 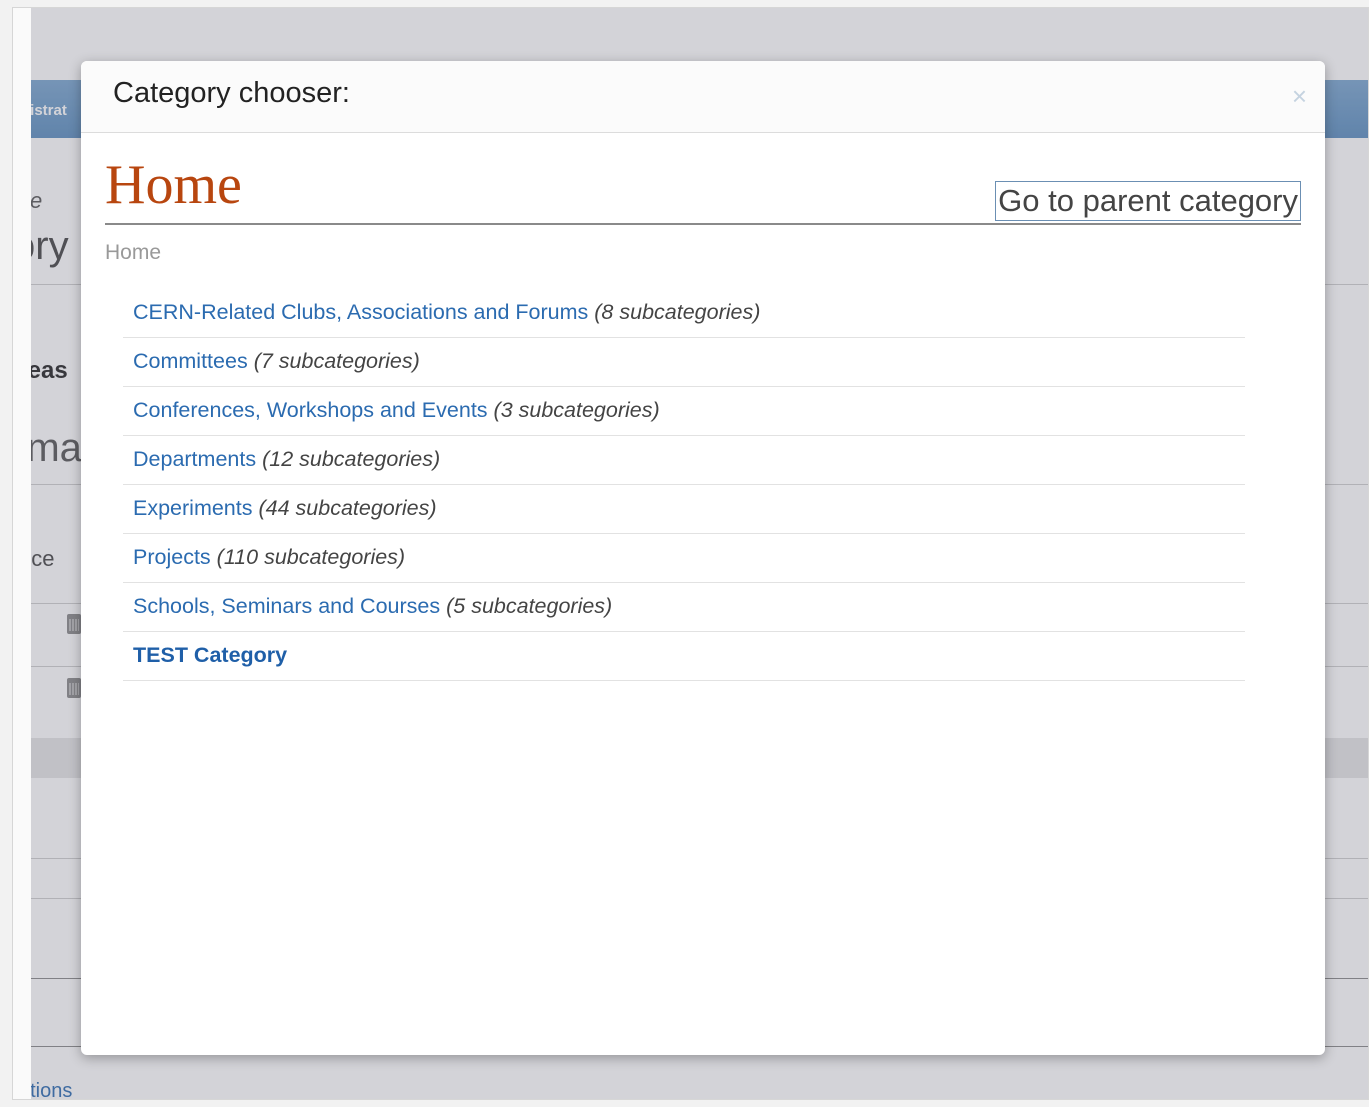 What do you see at coordinates (351, 459) in the screenshot?
I see `subcategory-count: (12 subcategories)` at bounding box center [351, 459].